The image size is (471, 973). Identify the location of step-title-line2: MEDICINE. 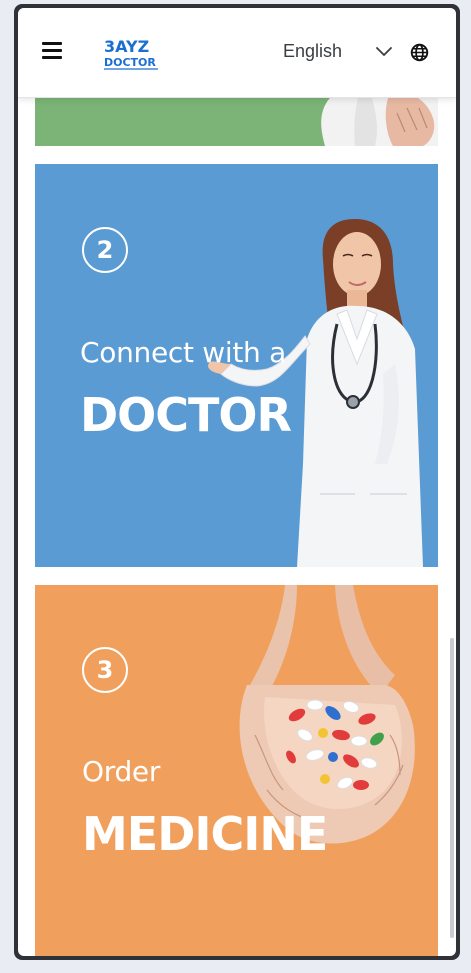
(205, 834).